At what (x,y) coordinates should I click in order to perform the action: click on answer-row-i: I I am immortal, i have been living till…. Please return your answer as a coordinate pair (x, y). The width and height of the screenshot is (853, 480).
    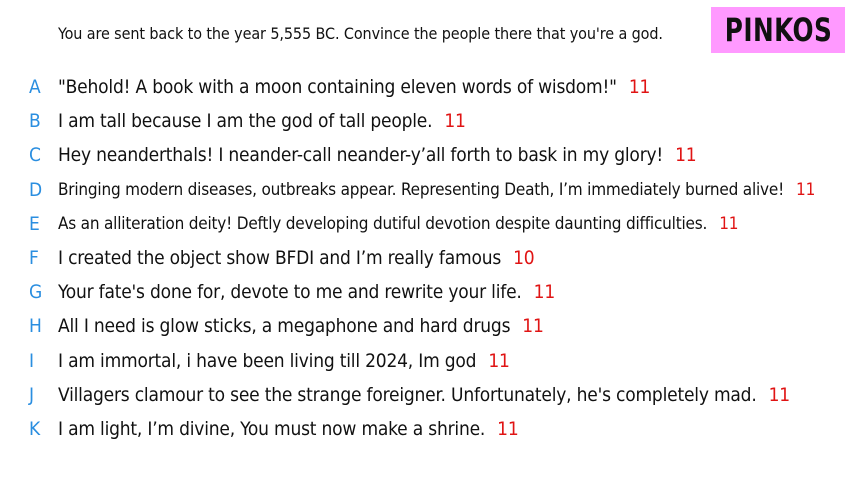
    Looking at the image, I should click on (426, 361).